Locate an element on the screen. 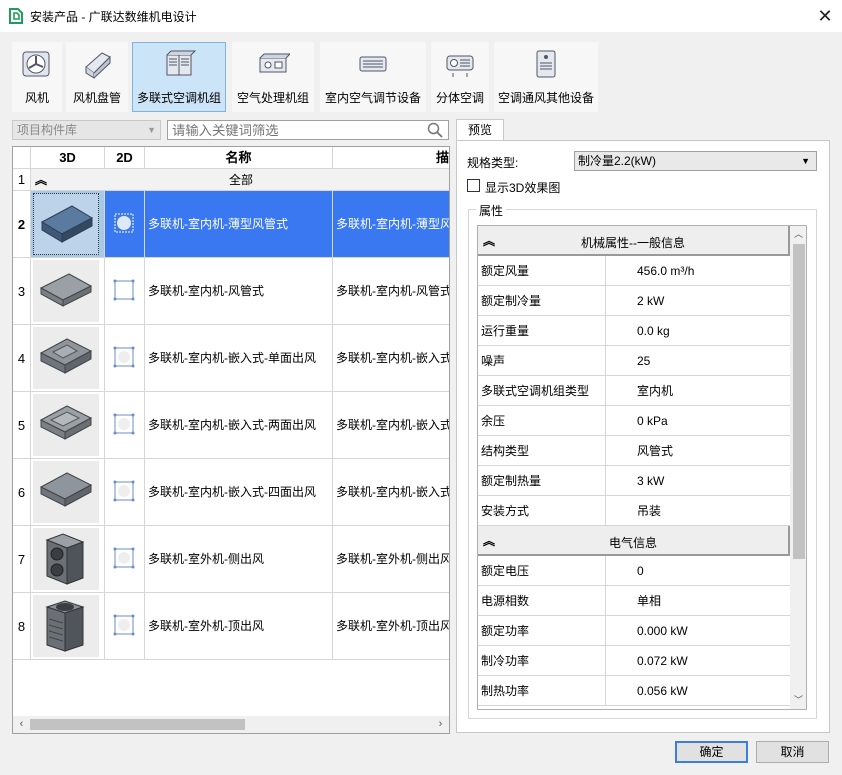  property-row: 余压 0 kPa is located at coordinates (634, 421).